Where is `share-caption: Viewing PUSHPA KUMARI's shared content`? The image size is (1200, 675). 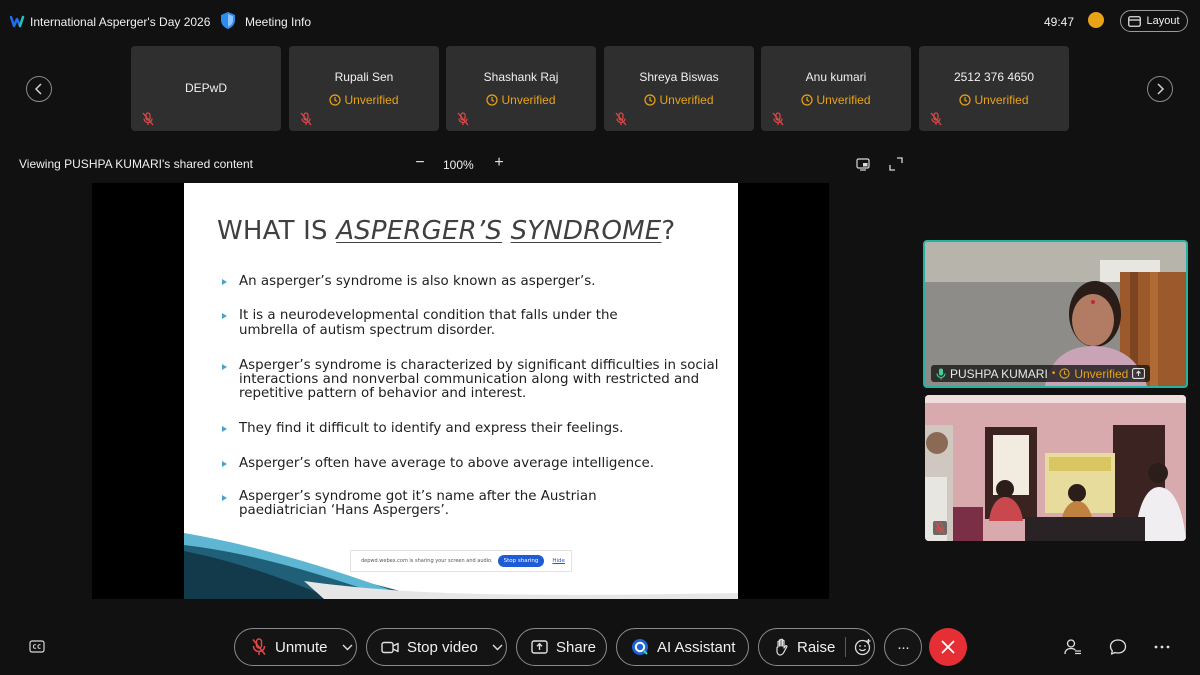 share-caption: Viewing PUSHPA KUMARI's shared content is located at coordinates (136, 164).